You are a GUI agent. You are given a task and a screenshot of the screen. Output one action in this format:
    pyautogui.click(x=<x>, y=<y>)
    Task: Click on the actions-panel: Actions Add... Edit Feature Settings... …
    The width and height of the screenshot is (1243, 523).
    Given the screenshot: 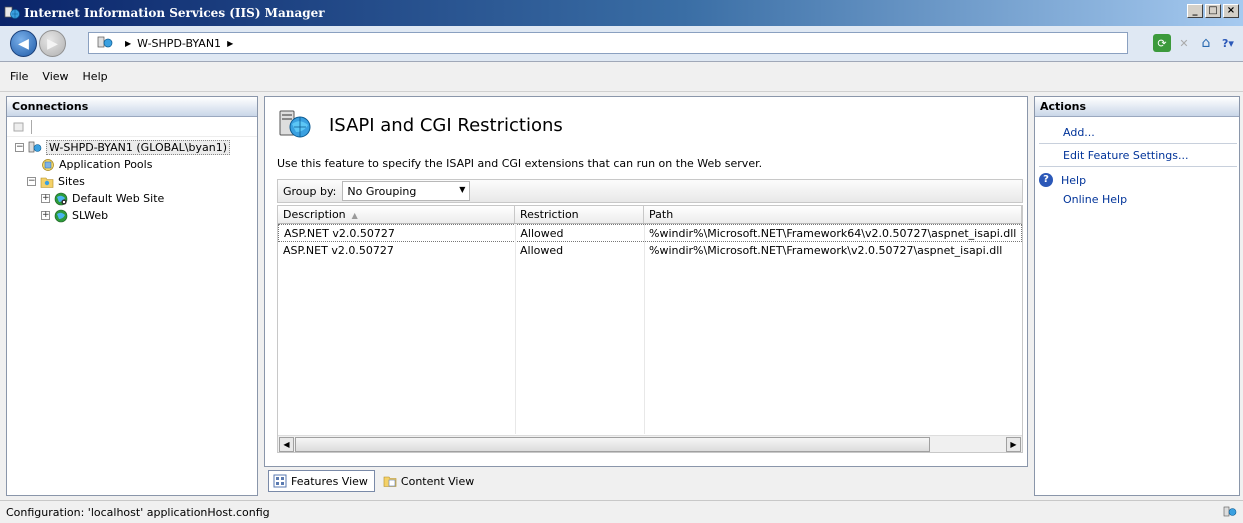 What is the action you would take?
    pyautogui.click(x=1137, y=296)
    